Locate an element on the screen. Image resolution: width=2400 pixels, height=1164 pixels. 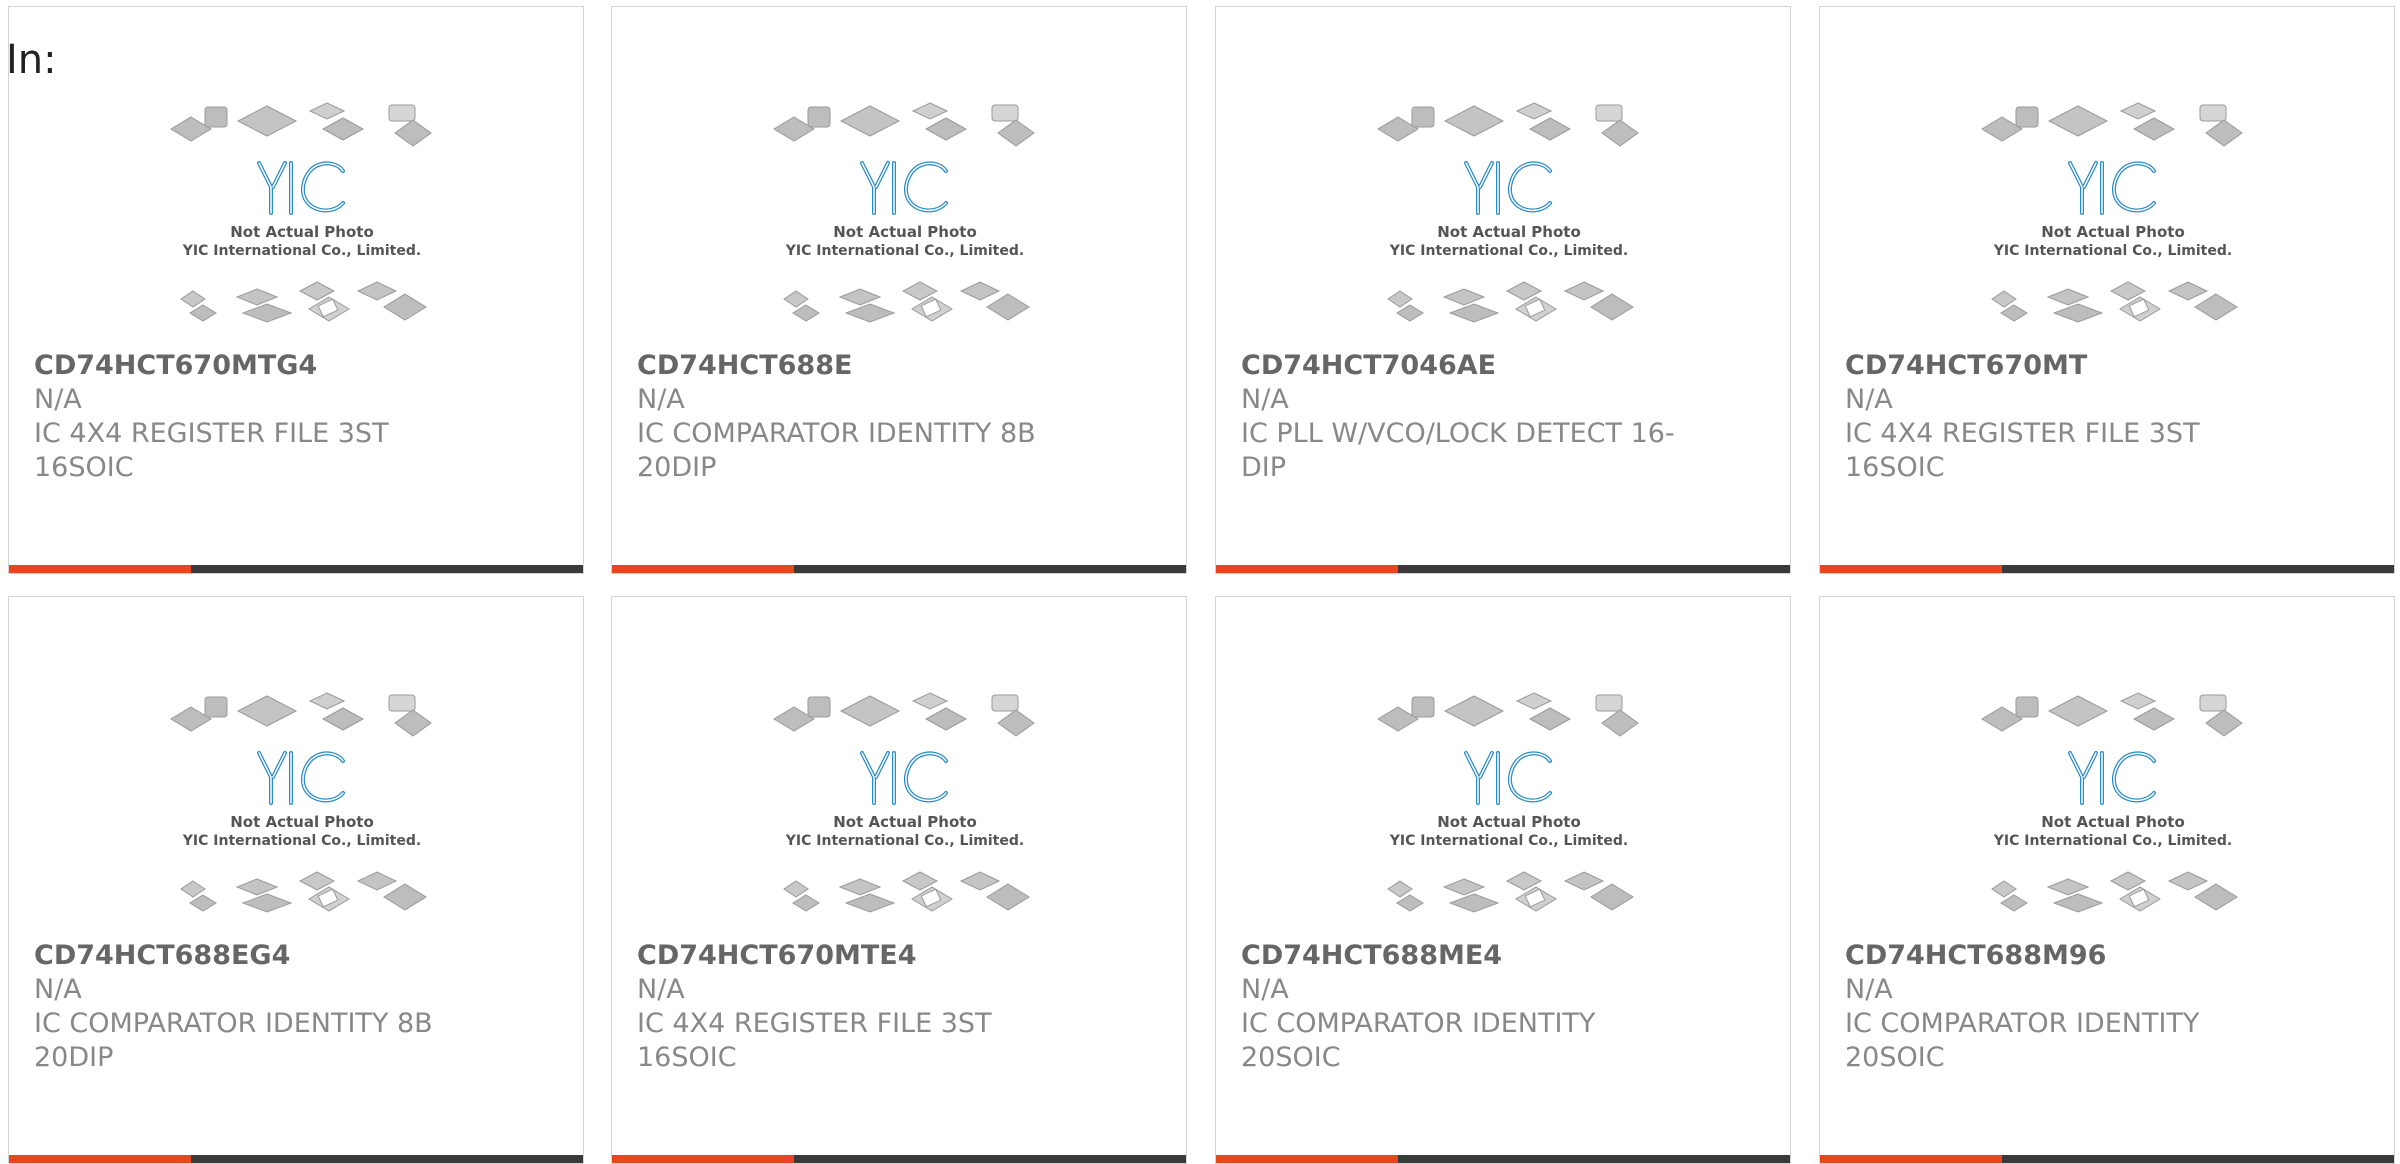
part-number: CD74HCT670MT is located at coordinates (2080, 366).